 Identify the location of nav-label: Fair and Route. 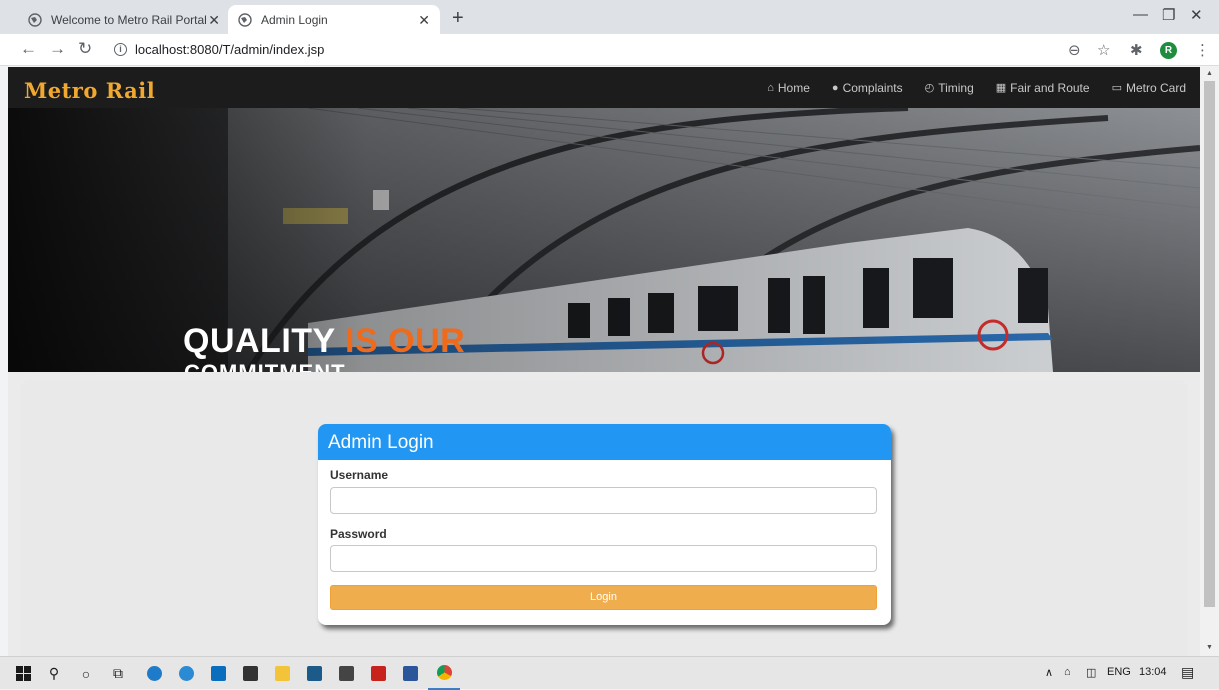
(1050, 87).